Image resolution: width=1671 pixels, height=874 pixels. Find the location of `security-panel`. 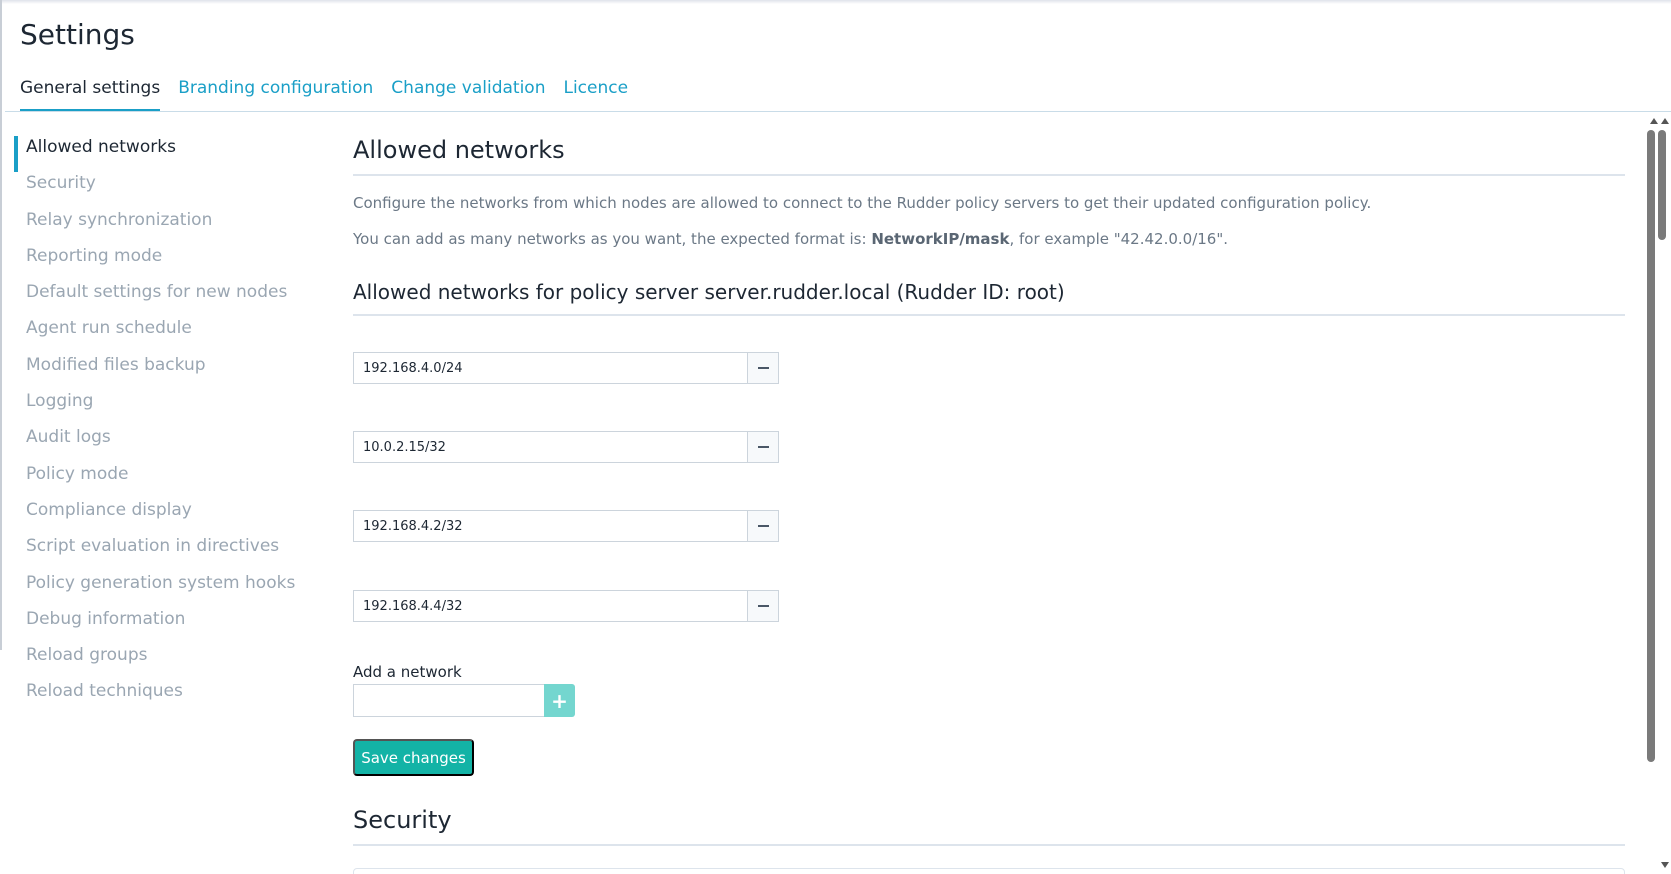

security-panel is located at coordinates (989, 871).